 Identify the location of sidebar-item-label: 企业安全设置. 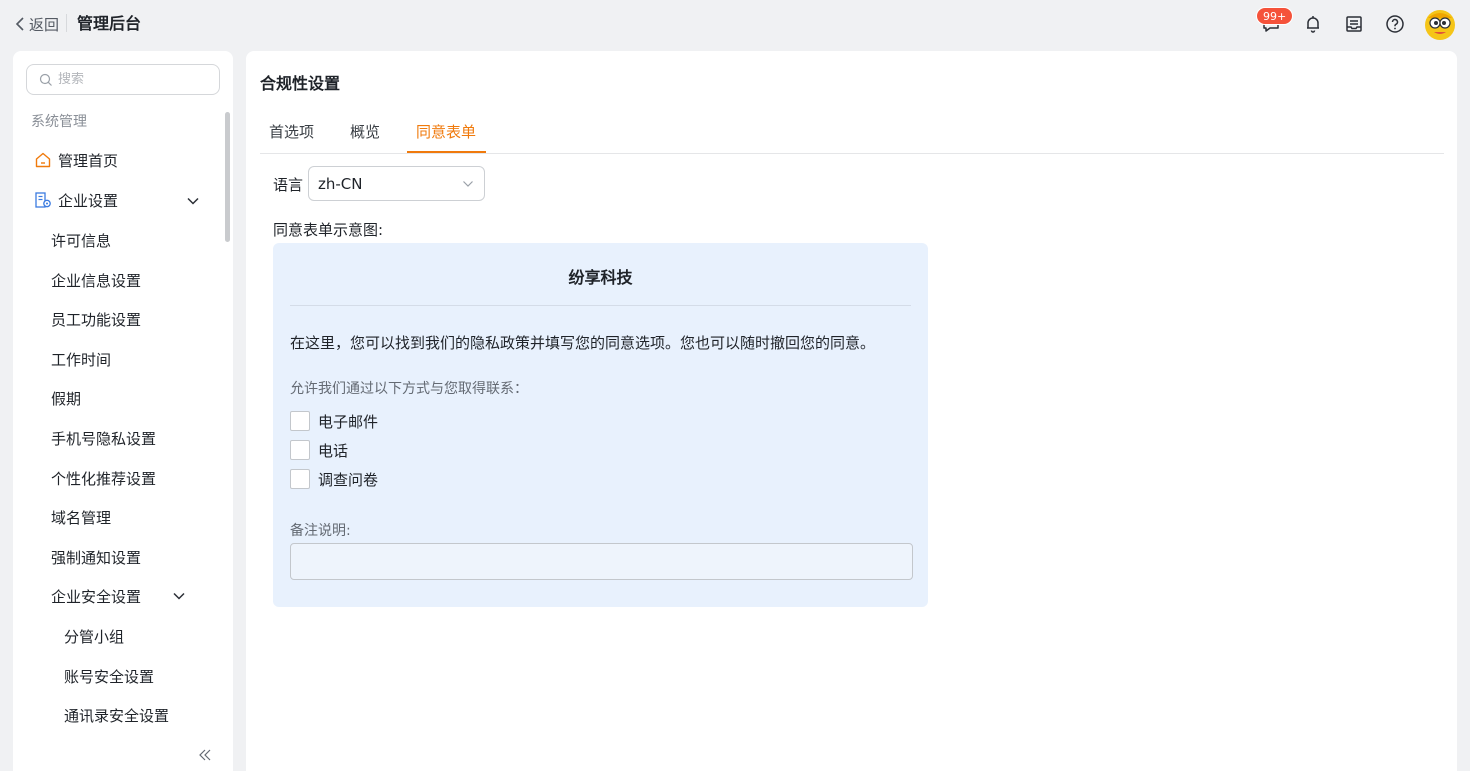
(96, 596).